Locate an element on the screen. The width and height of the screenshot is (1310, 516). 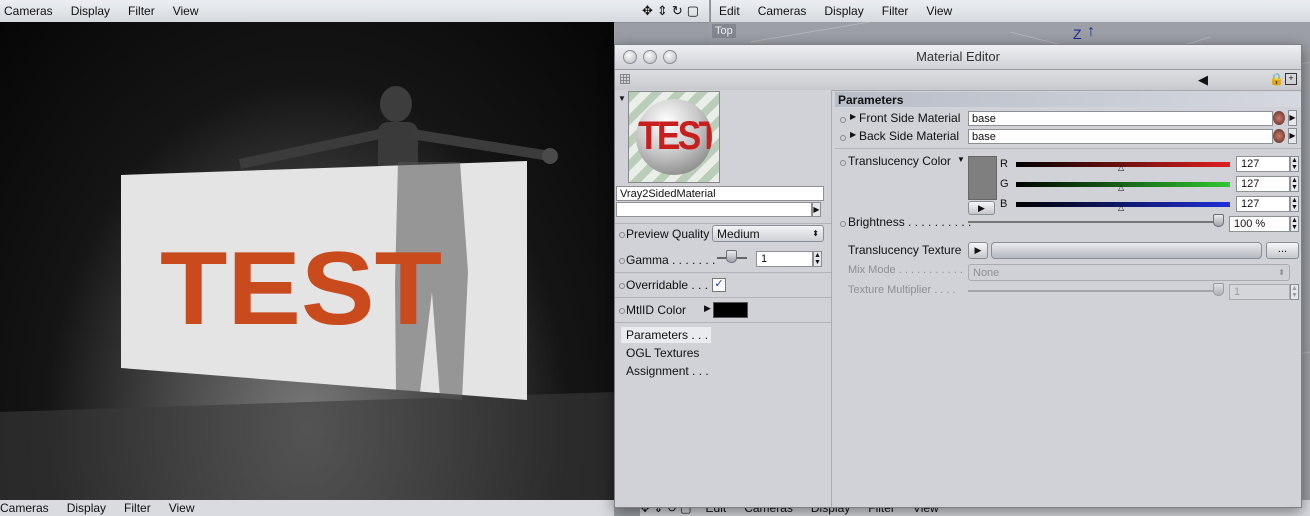
gamma-label: Gamma . . . . . . . is located at coordinates (671, 260).